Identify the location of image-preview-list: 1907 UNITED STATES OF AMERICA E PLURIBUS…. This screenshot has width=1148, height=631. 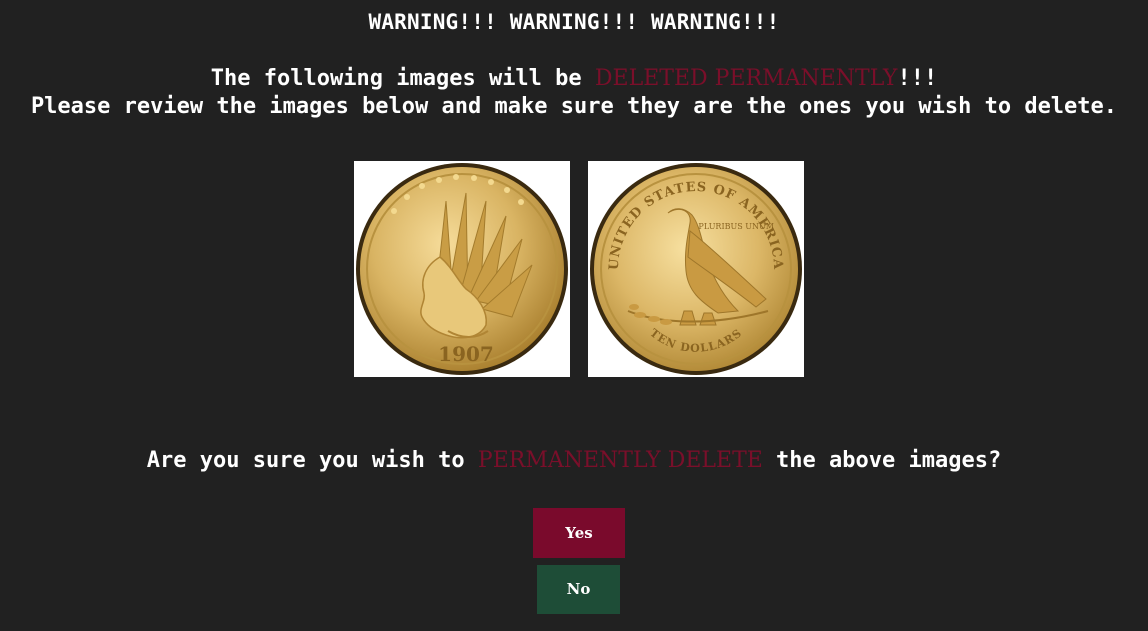
(579, 269).